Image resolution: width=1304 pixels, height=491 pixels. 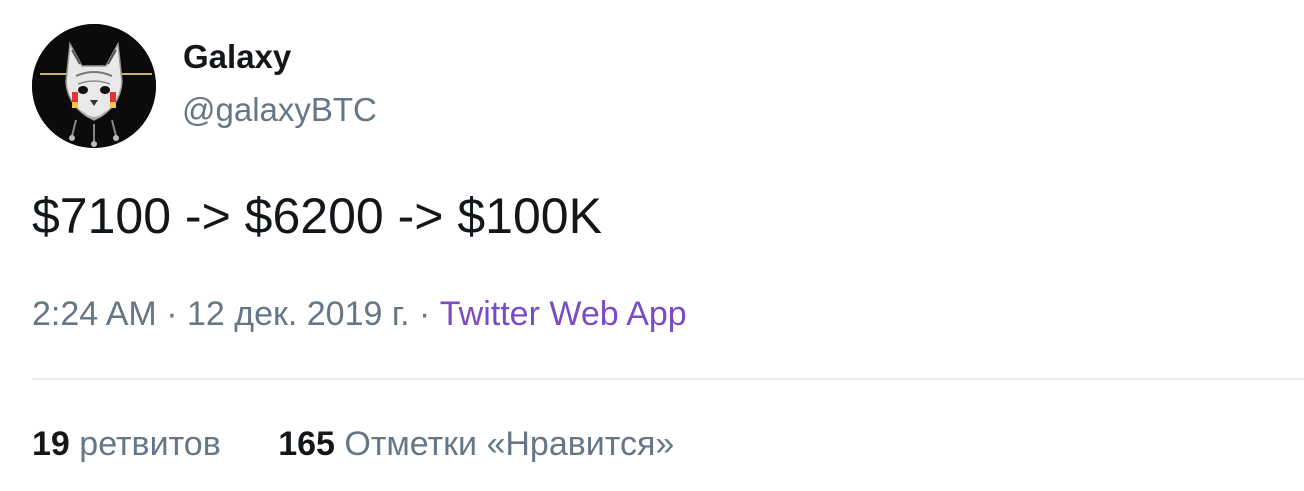 What do you see at coordinates (668, 379) in the screenshot?
I see `divider` at bounding box center [668, 379].